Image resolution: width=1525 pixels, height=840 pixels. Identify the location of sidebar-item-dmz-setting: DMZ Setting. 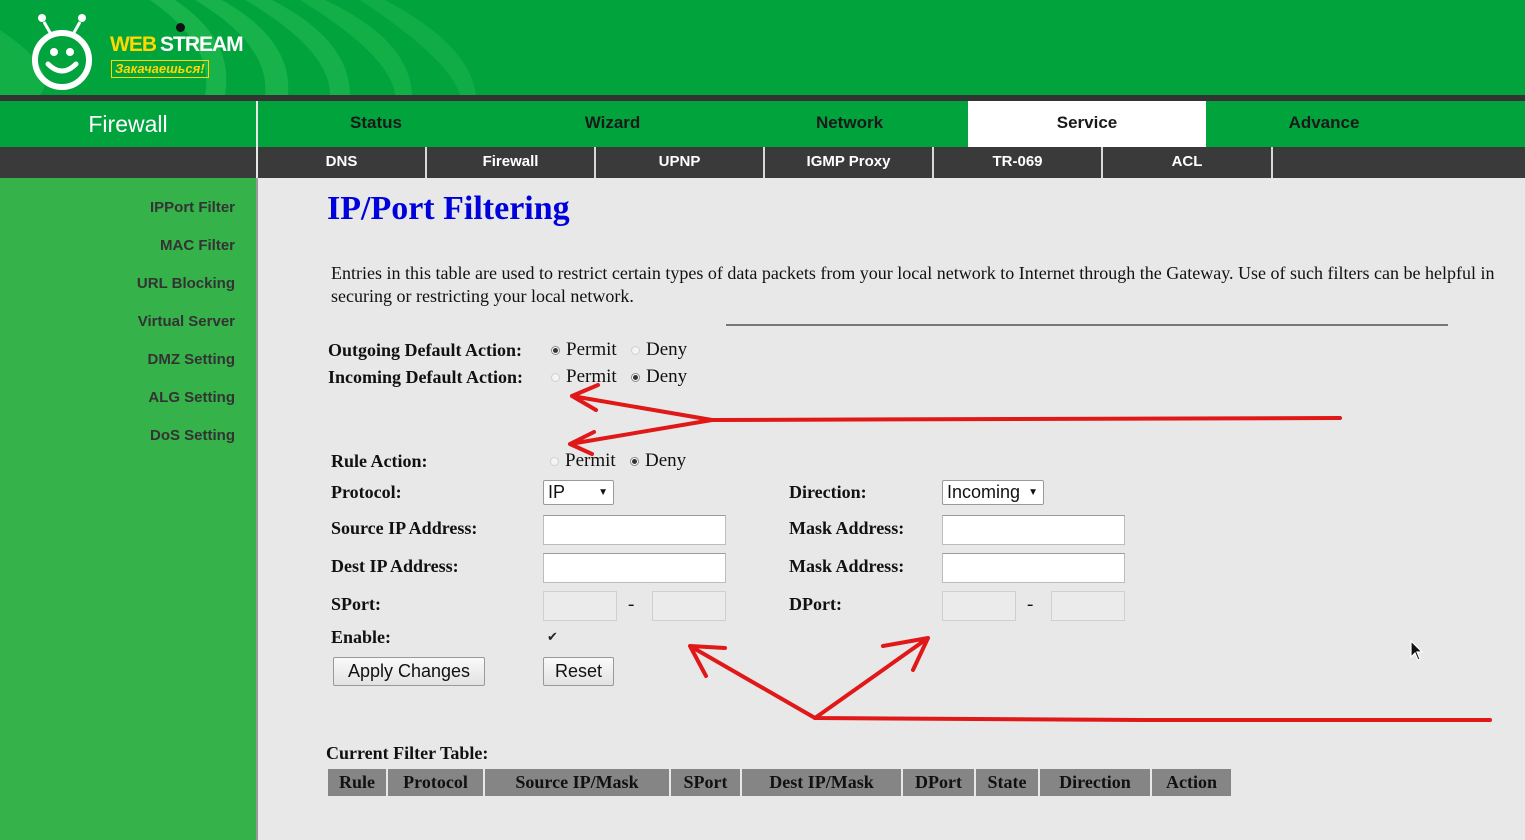
(192, 359).